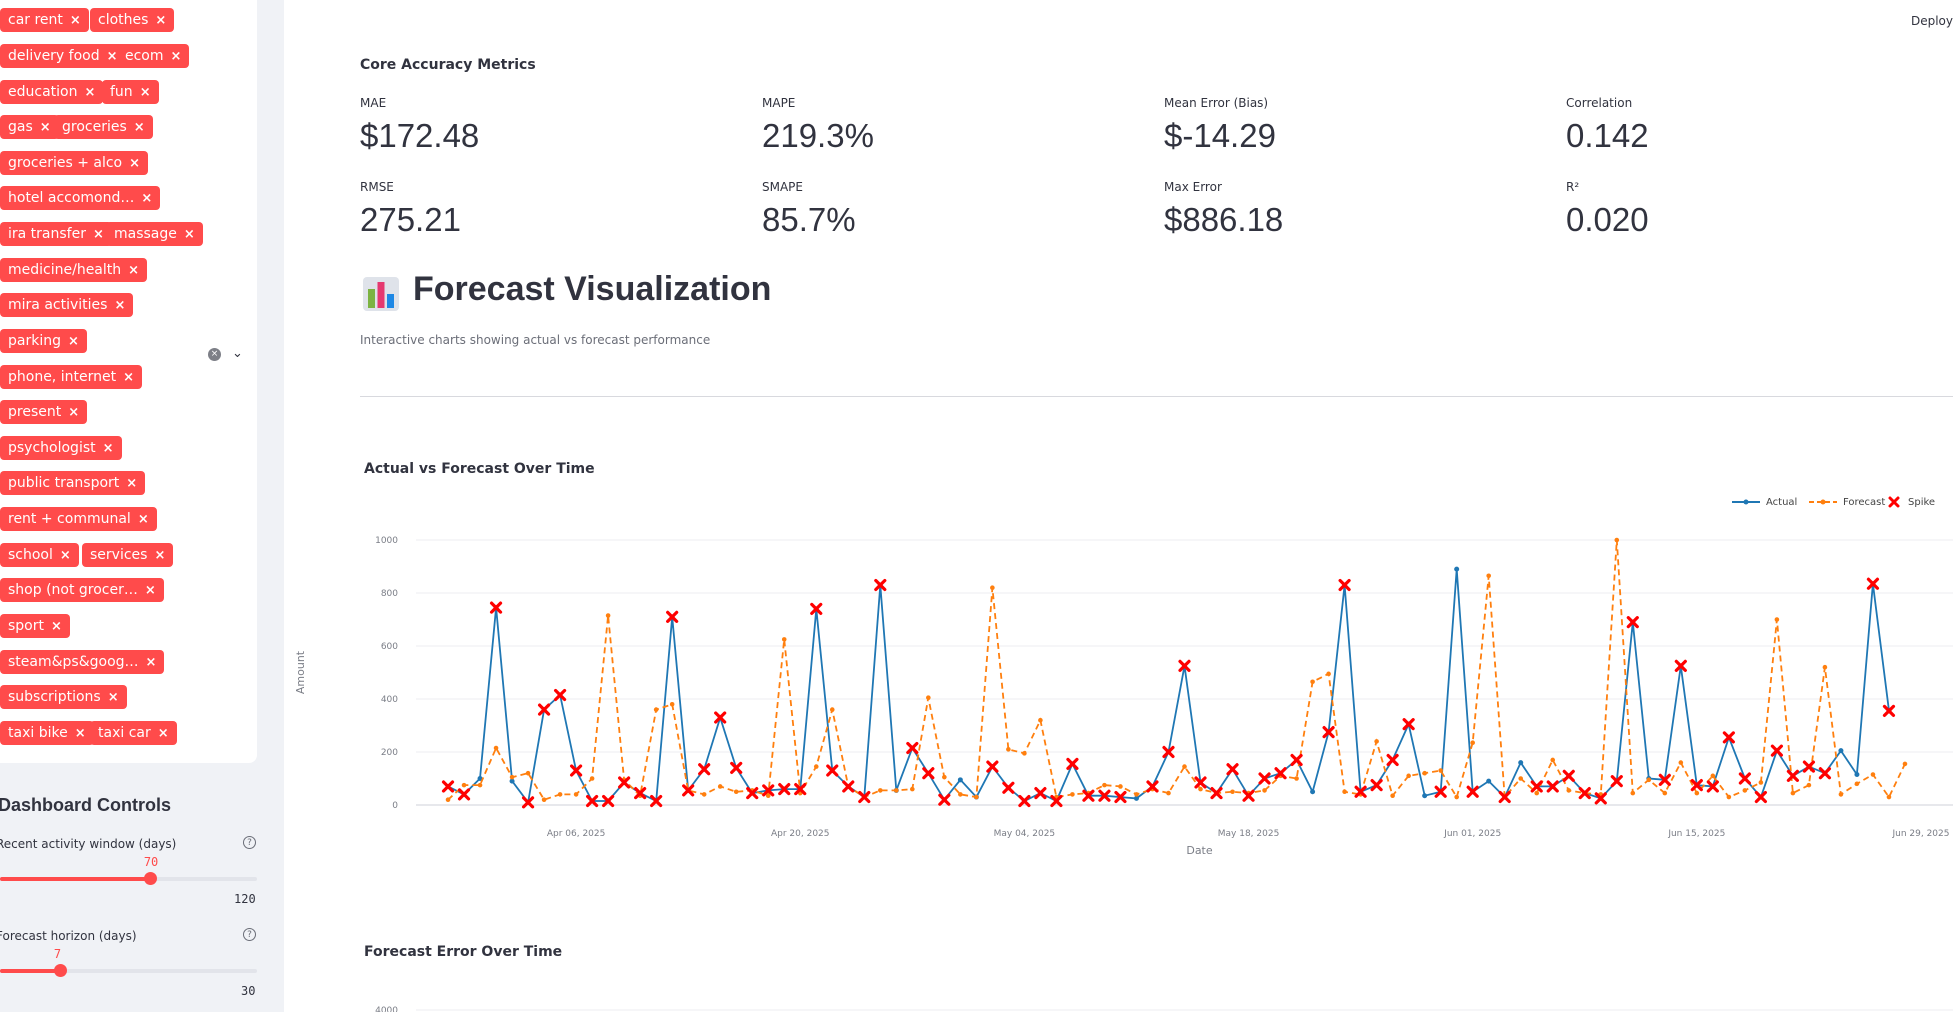 This screenshot has height=1012, width=1953. Describe the element at coordinates (80, 198) in the screenshot. I see `category-tag: hotel accomond… ×` at that location.